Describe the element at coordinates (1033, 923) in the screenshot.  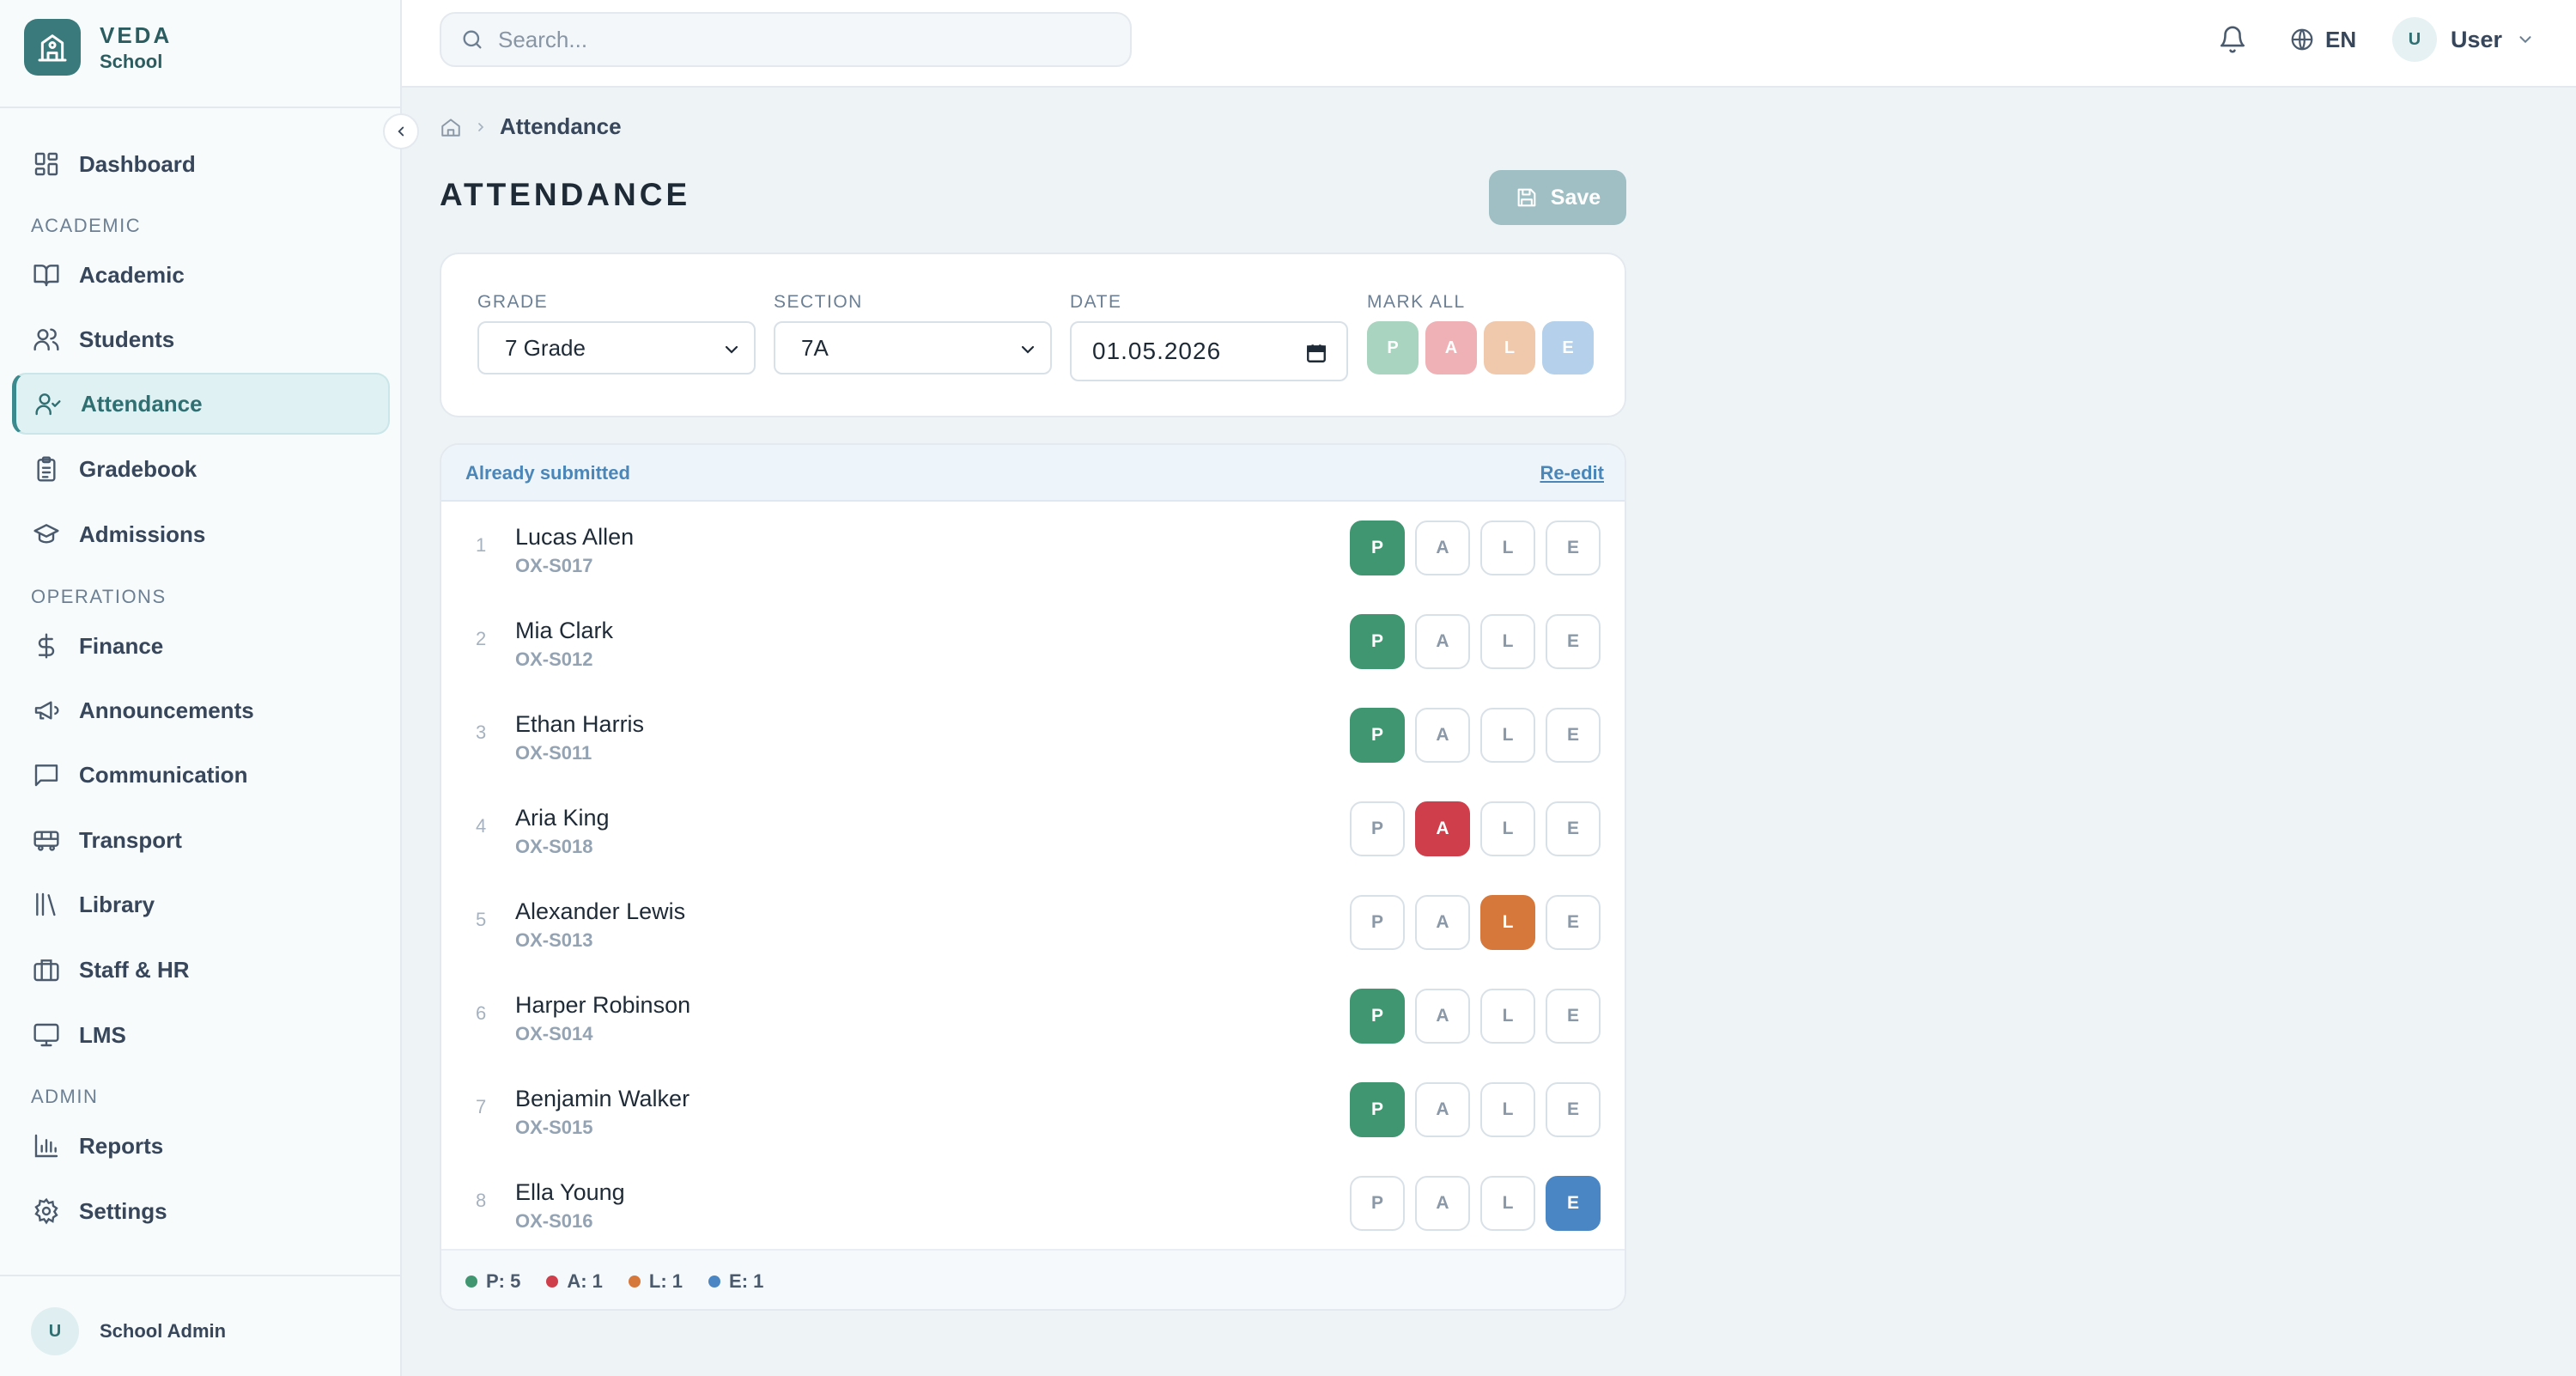
I see `table-row: 5 Alexander Lewis OX-S013 P A L E` at that location.